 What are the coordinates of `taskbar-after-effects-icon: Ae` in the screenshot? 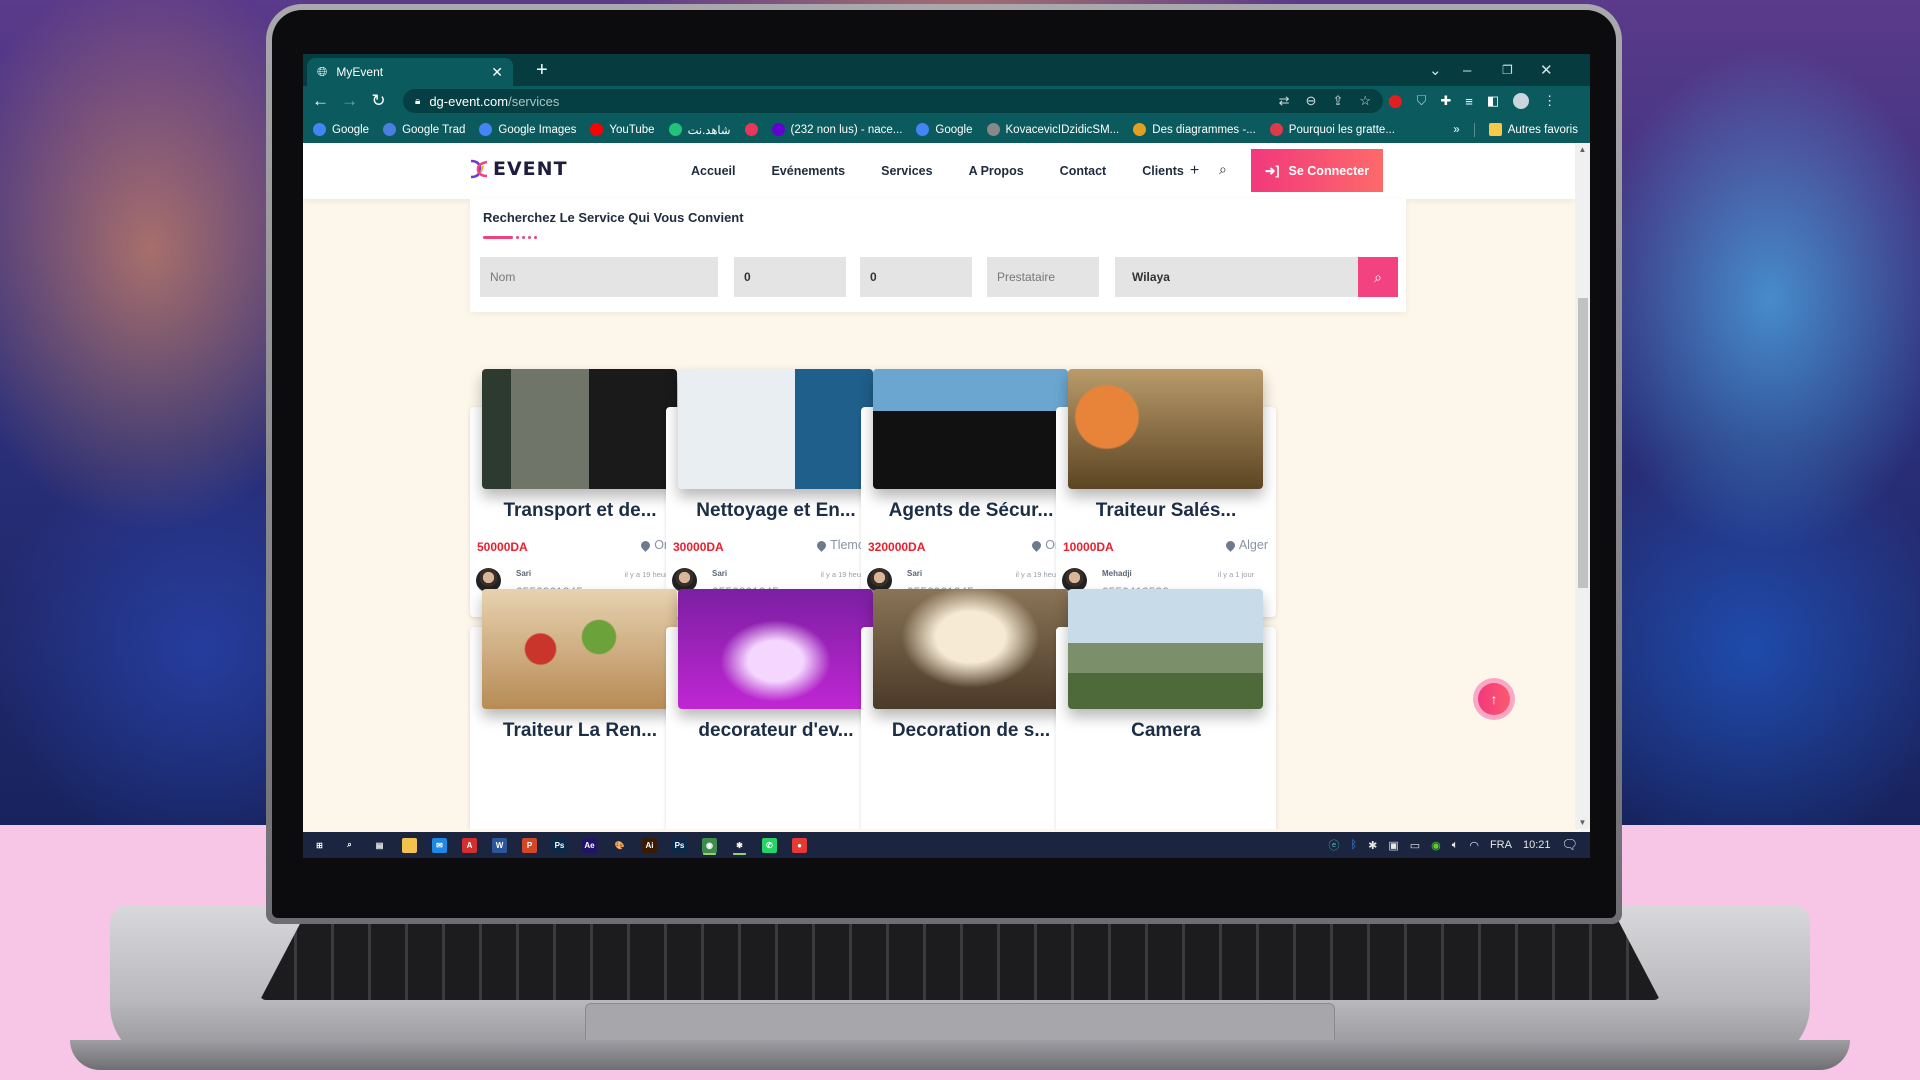 It's located at (589, 845).